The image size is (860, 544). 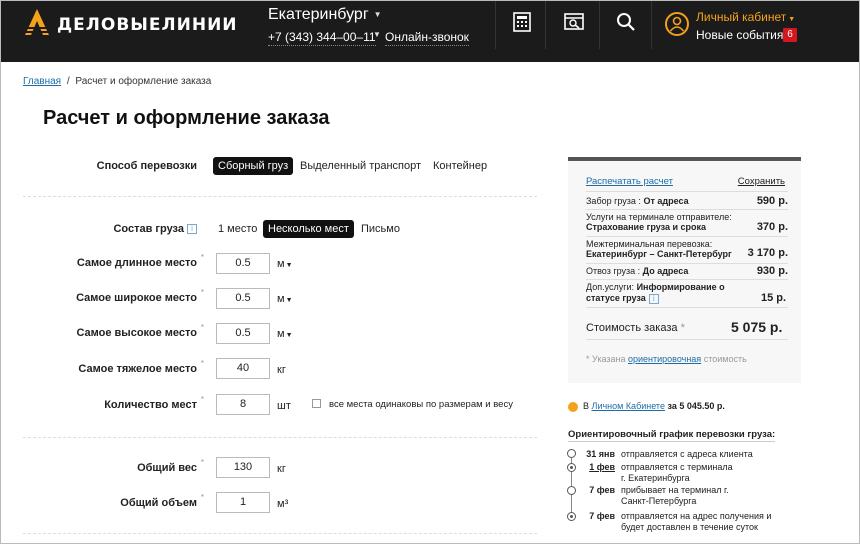 I want to click on account-link: Личном Кабинете, so click(x=628, y=406).